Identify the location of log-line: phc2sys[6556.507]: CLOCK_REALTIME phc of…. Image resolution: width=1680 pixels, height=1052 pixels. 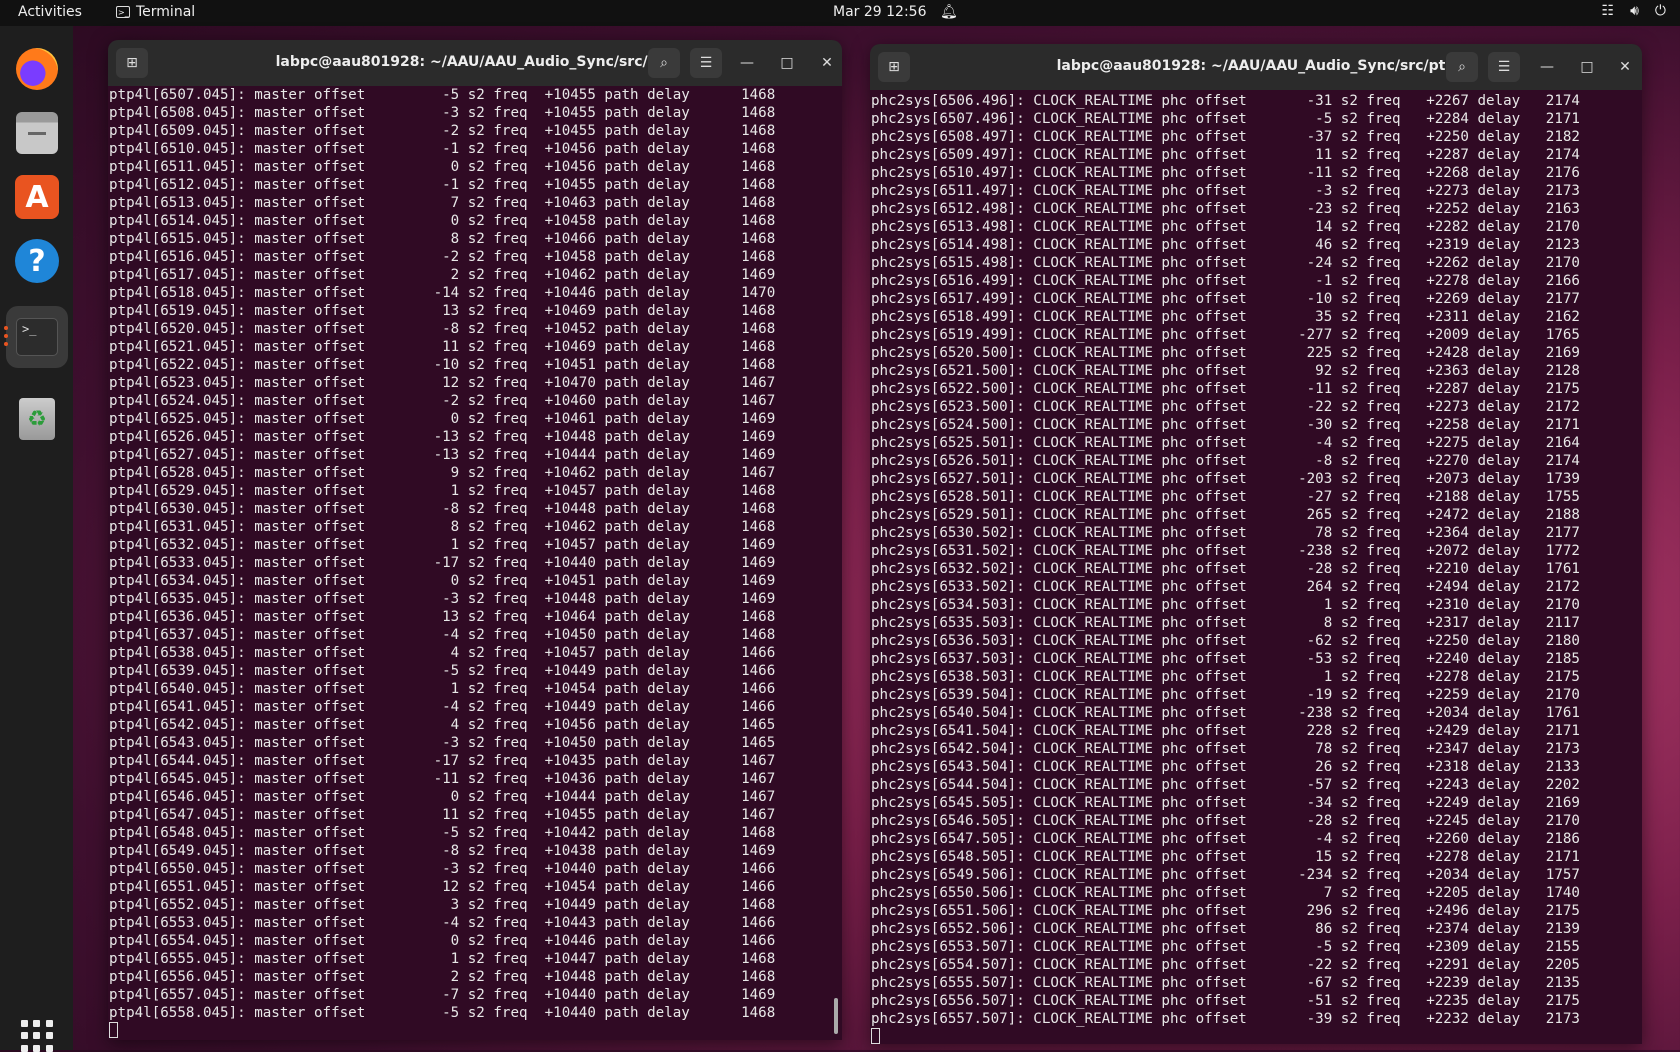
(1225, 1001).